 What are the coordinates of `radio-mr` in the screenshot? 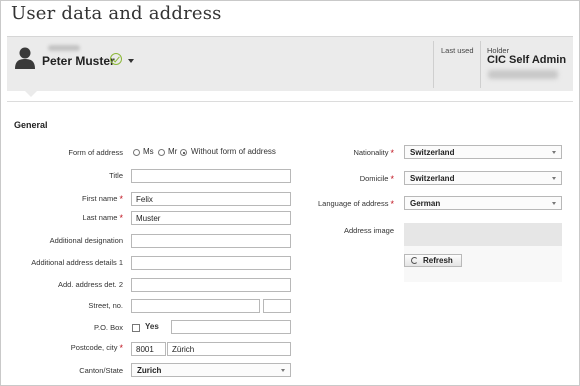 It's located at (161, 152).